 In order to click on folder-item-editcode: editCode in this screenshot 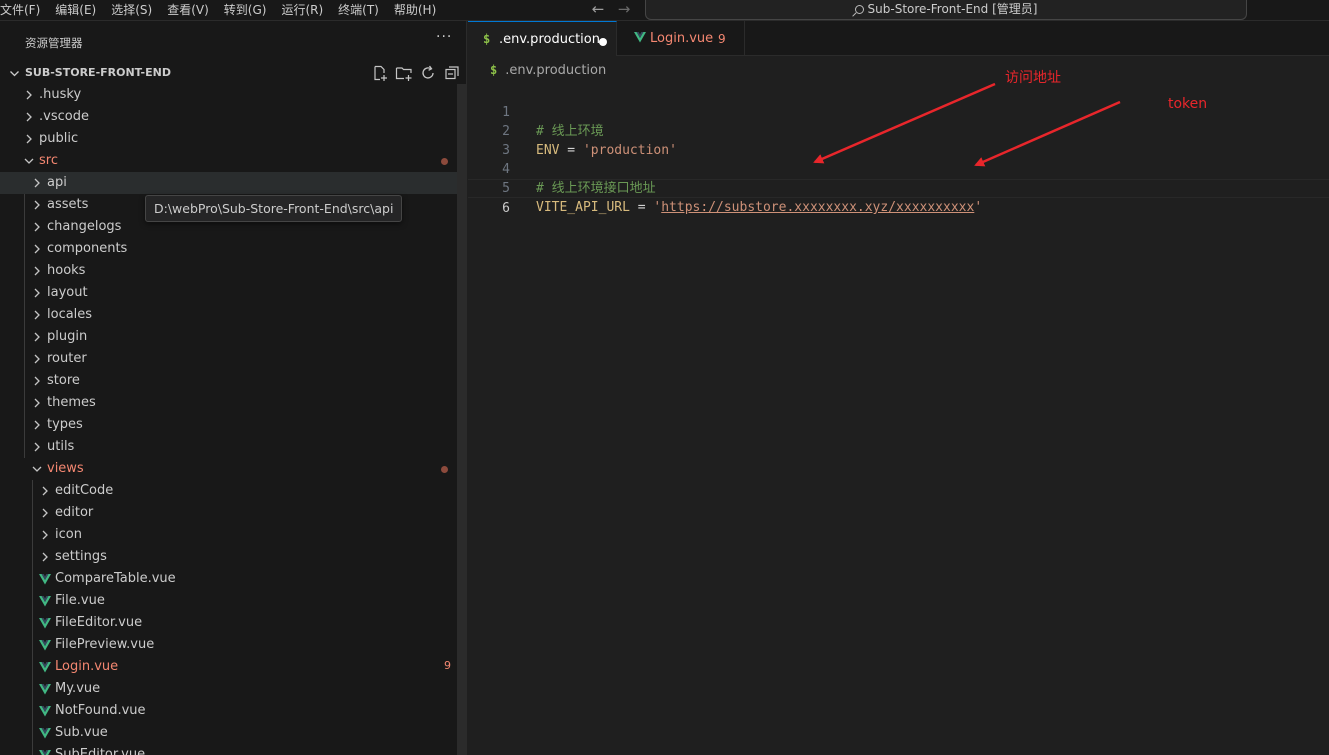, I will do `click(229, 491)`.